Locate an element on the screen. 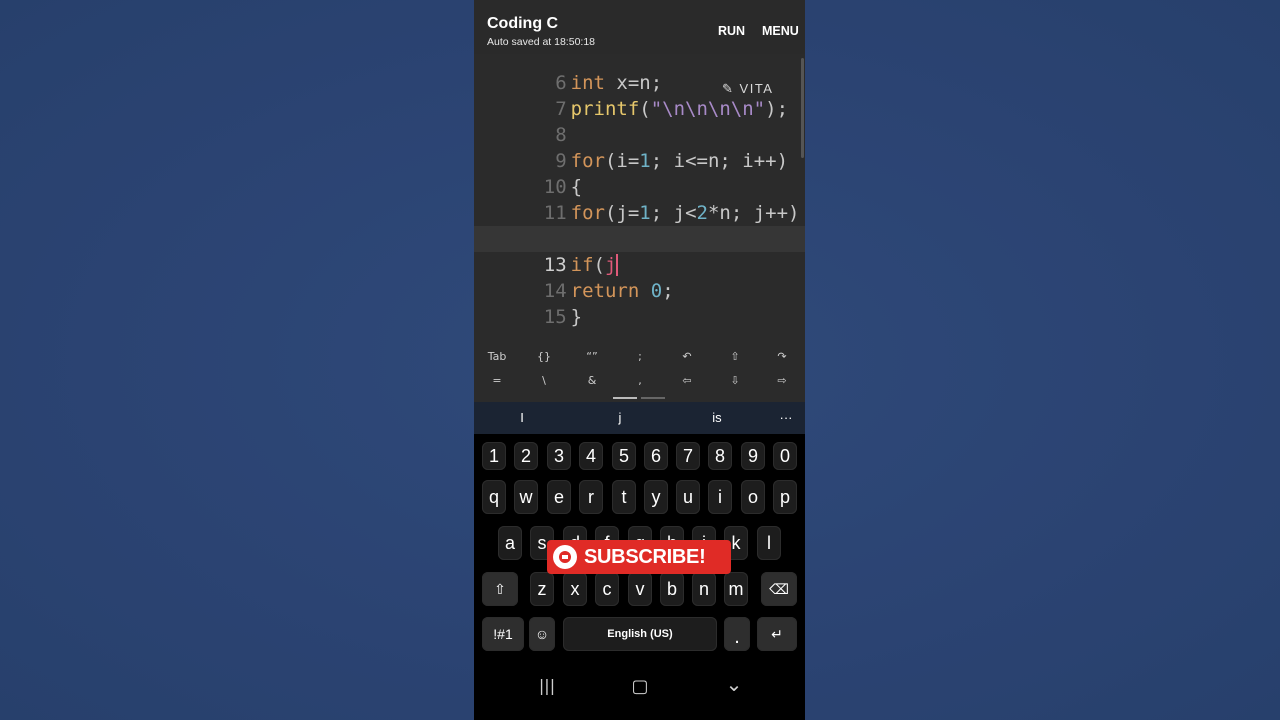 This screenshot has width=1280, height=720. code-line: 10{ is located at coordinates (639, 173).